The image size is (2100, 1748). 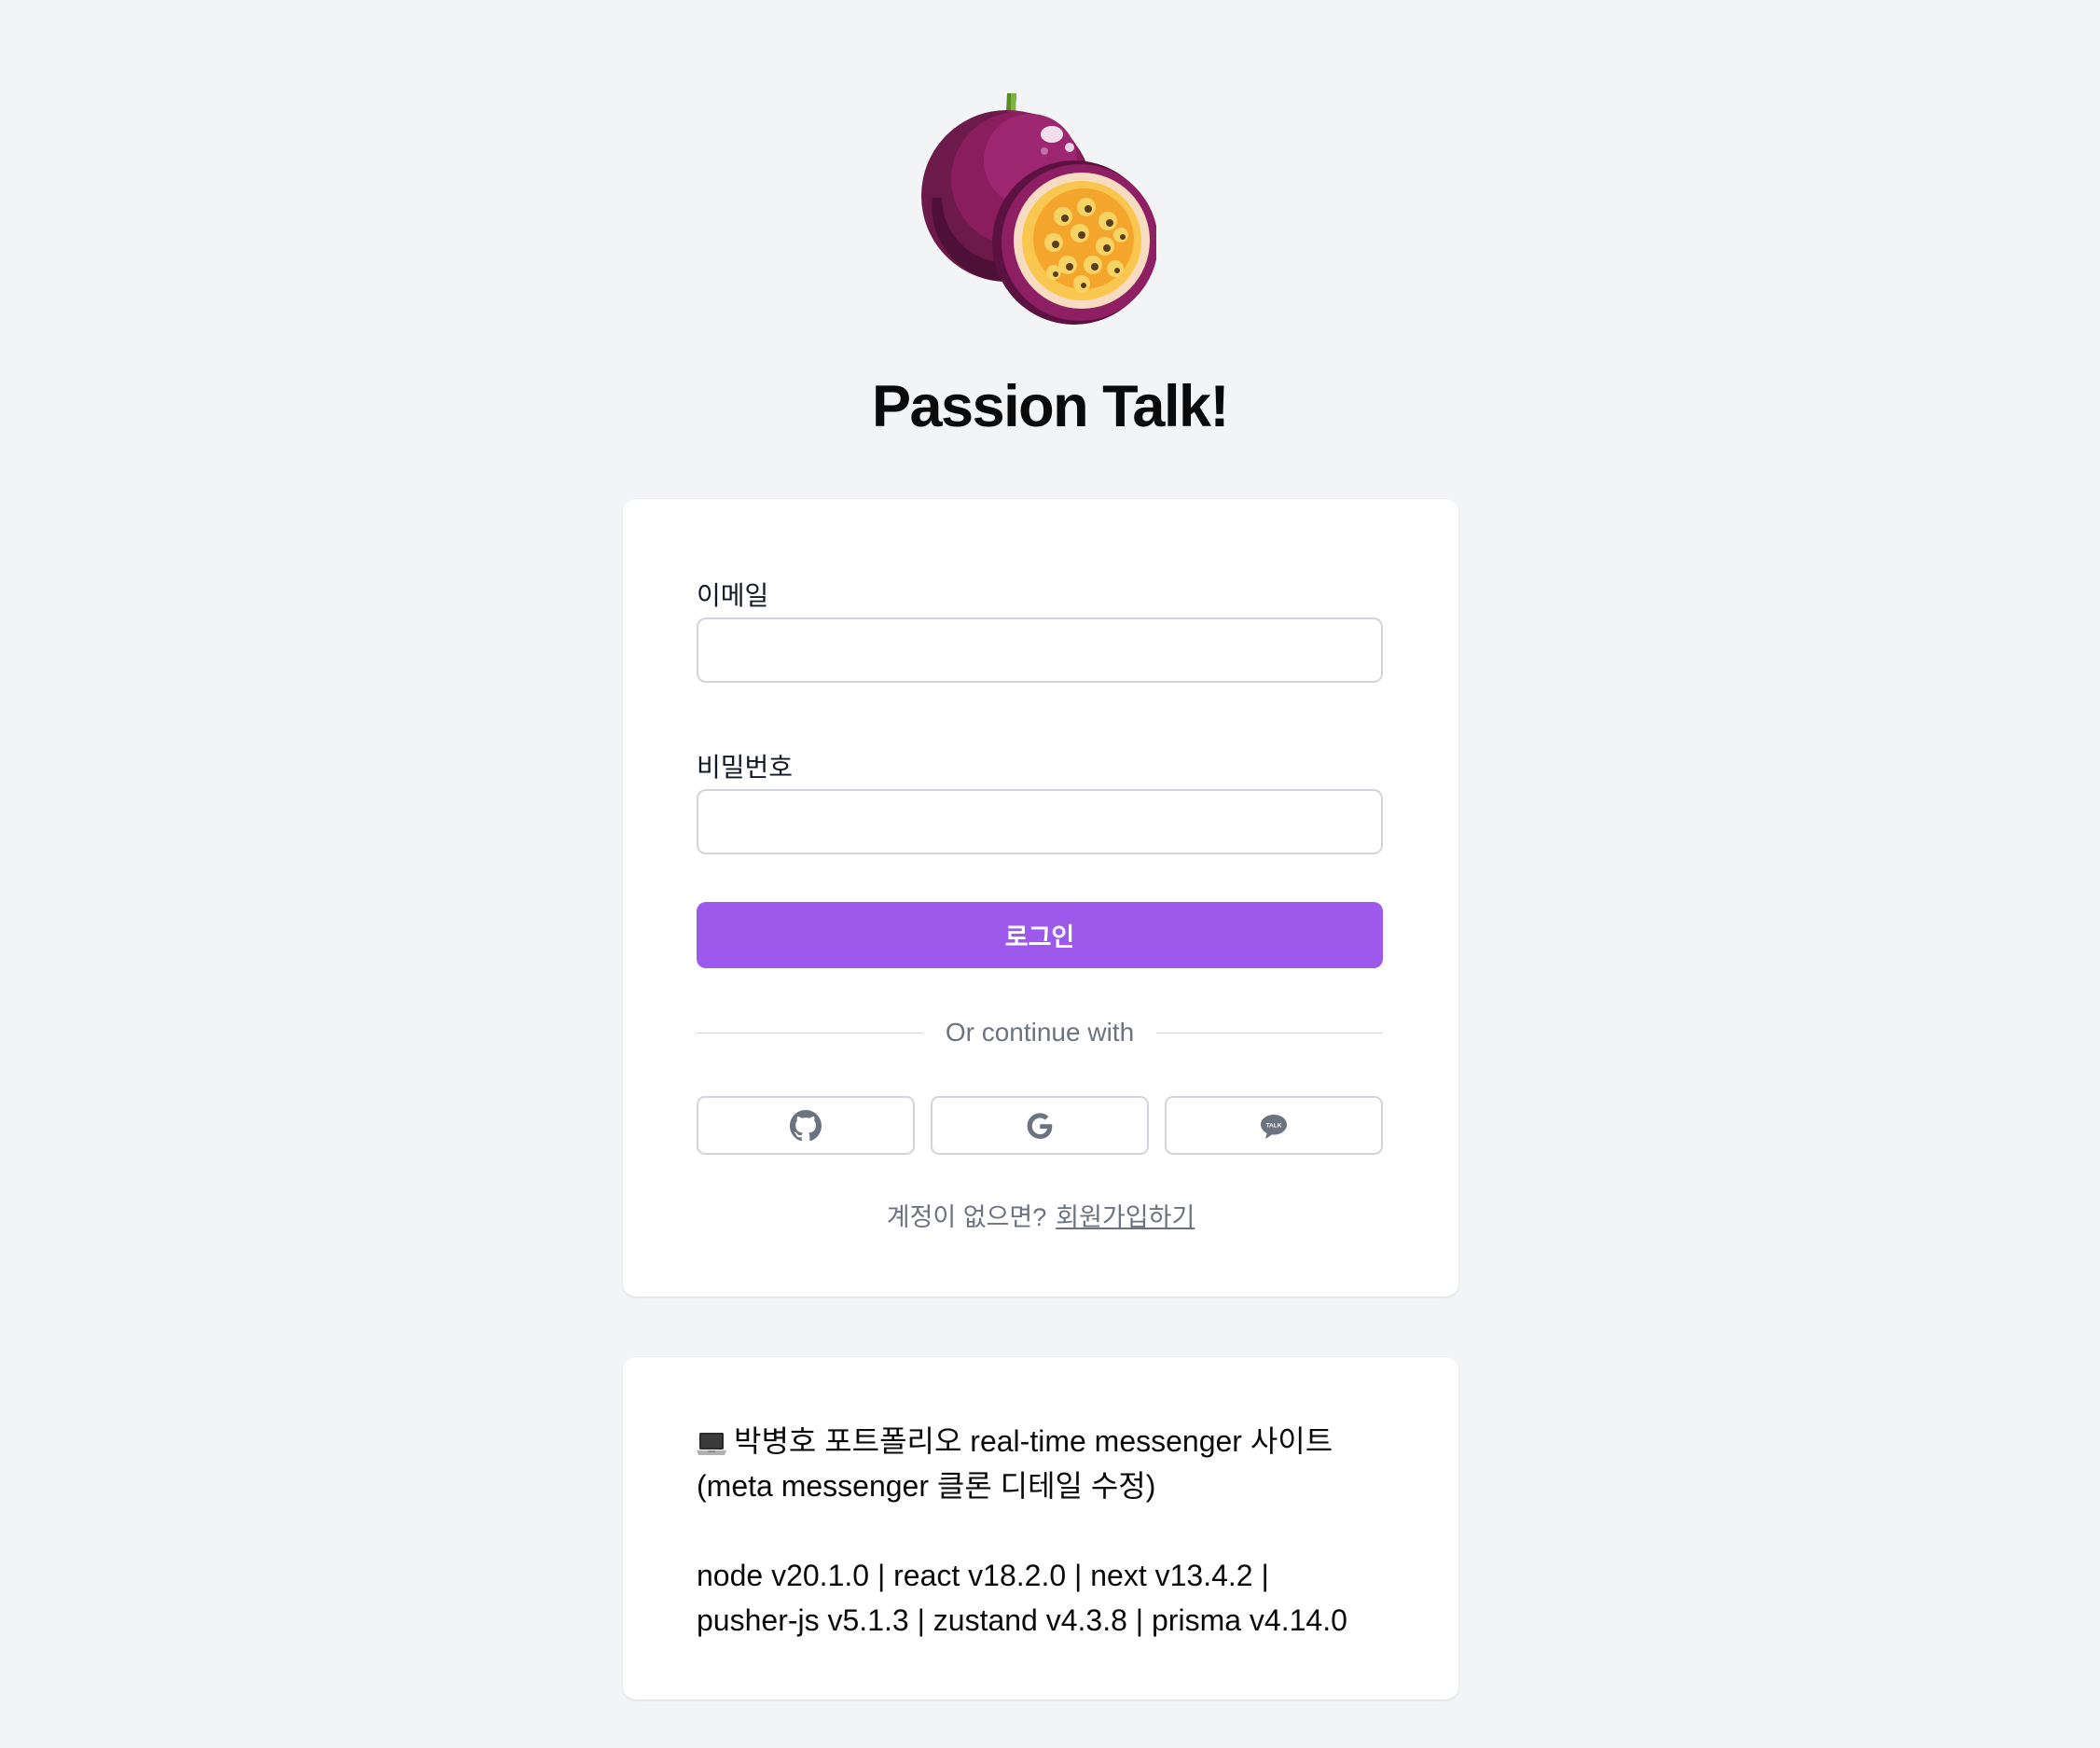 I want to click on divider-text: Or continue with, so click(x=1040, y=1032).